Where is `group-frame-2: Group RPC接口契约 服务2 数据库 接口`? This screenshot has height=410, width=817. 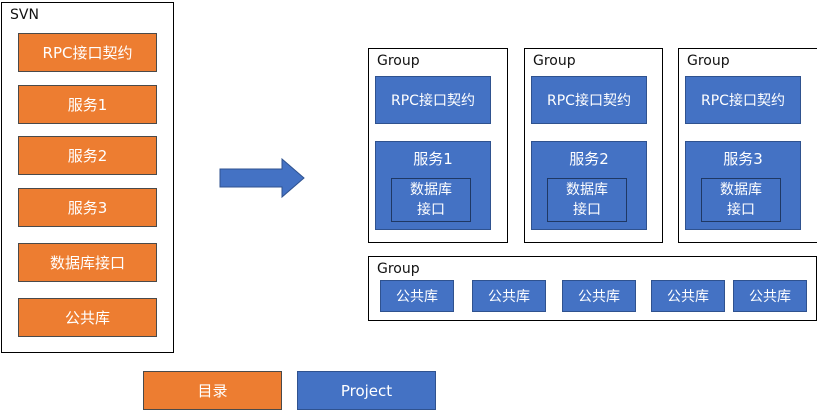
group-frame-2: Group RPC接口契约 服务2 数据库 接口 is located at coordinates (593, 145).